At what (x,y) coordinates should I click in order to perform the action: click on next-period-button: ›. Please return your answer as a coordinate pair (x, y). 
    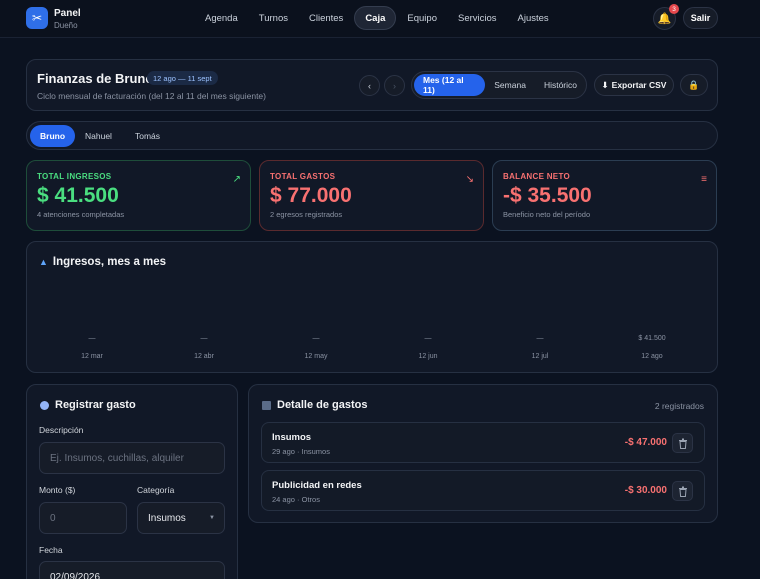
    Looking at the image, I should click on (394, 85).